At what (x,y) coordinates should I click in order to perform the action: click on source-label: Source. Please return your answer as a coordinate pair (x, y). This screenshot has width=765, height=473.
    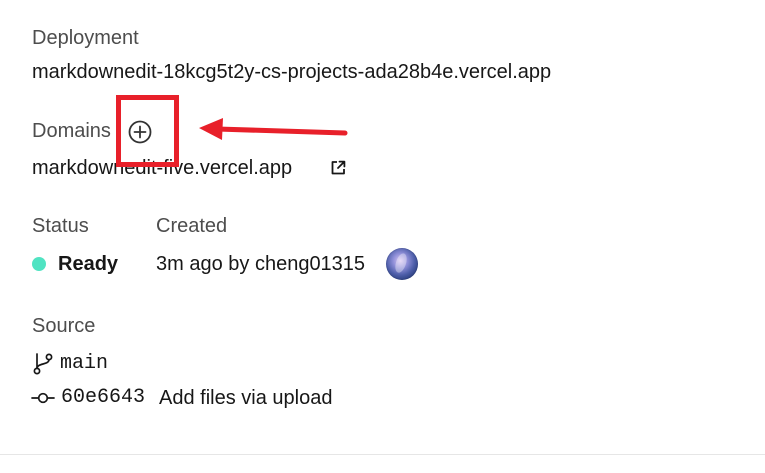
    Looking at the image, I should click on (64, 326).